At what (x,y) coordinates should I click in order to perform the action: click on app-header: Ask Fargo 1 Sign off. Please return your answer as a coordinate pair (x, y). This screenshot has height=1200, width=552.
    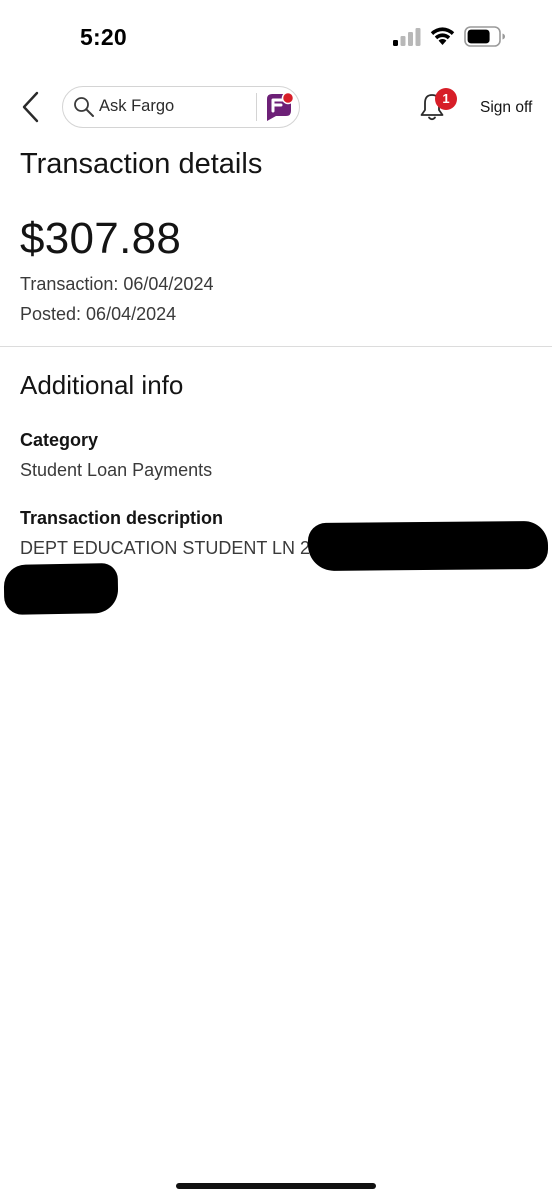
    Looking at the image, I should click on (276, 108).